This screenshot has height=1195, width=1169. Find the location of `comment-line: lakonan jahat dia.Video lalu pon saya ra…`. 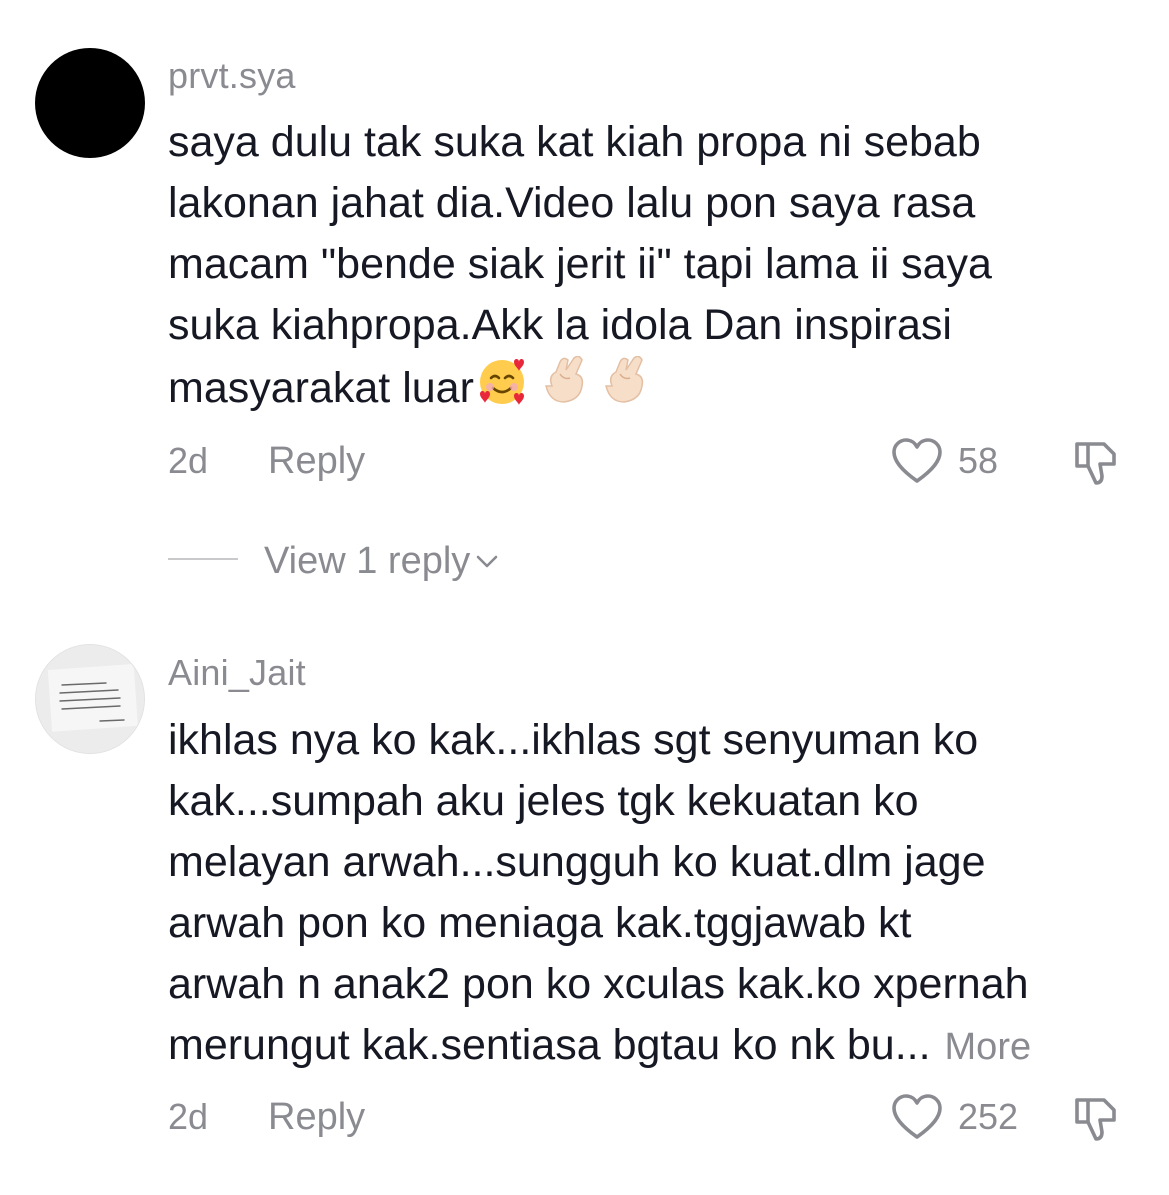

comment-line: lakonan jahat dia.Video lalu pon saya ra… is located at coordinates (572, 203).